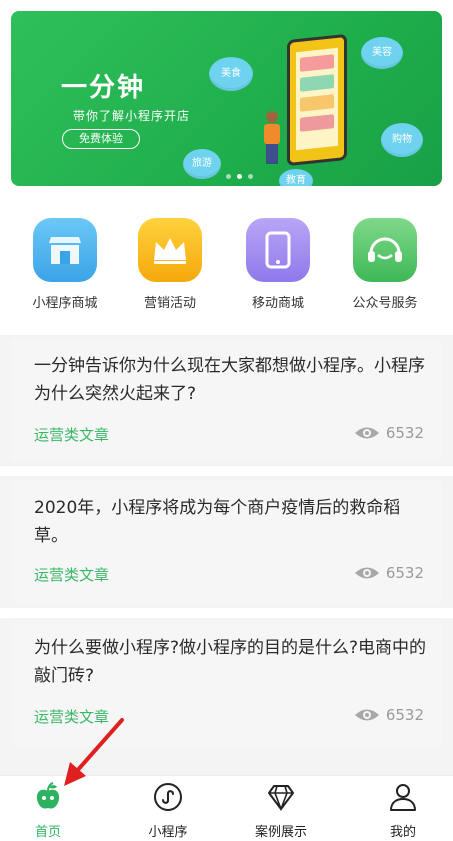  What do you see at coordinates (132, 116) in the screenshot?
I see `banner-subtitle: 带你了解小程序开店` at bounding box center [132, 116].